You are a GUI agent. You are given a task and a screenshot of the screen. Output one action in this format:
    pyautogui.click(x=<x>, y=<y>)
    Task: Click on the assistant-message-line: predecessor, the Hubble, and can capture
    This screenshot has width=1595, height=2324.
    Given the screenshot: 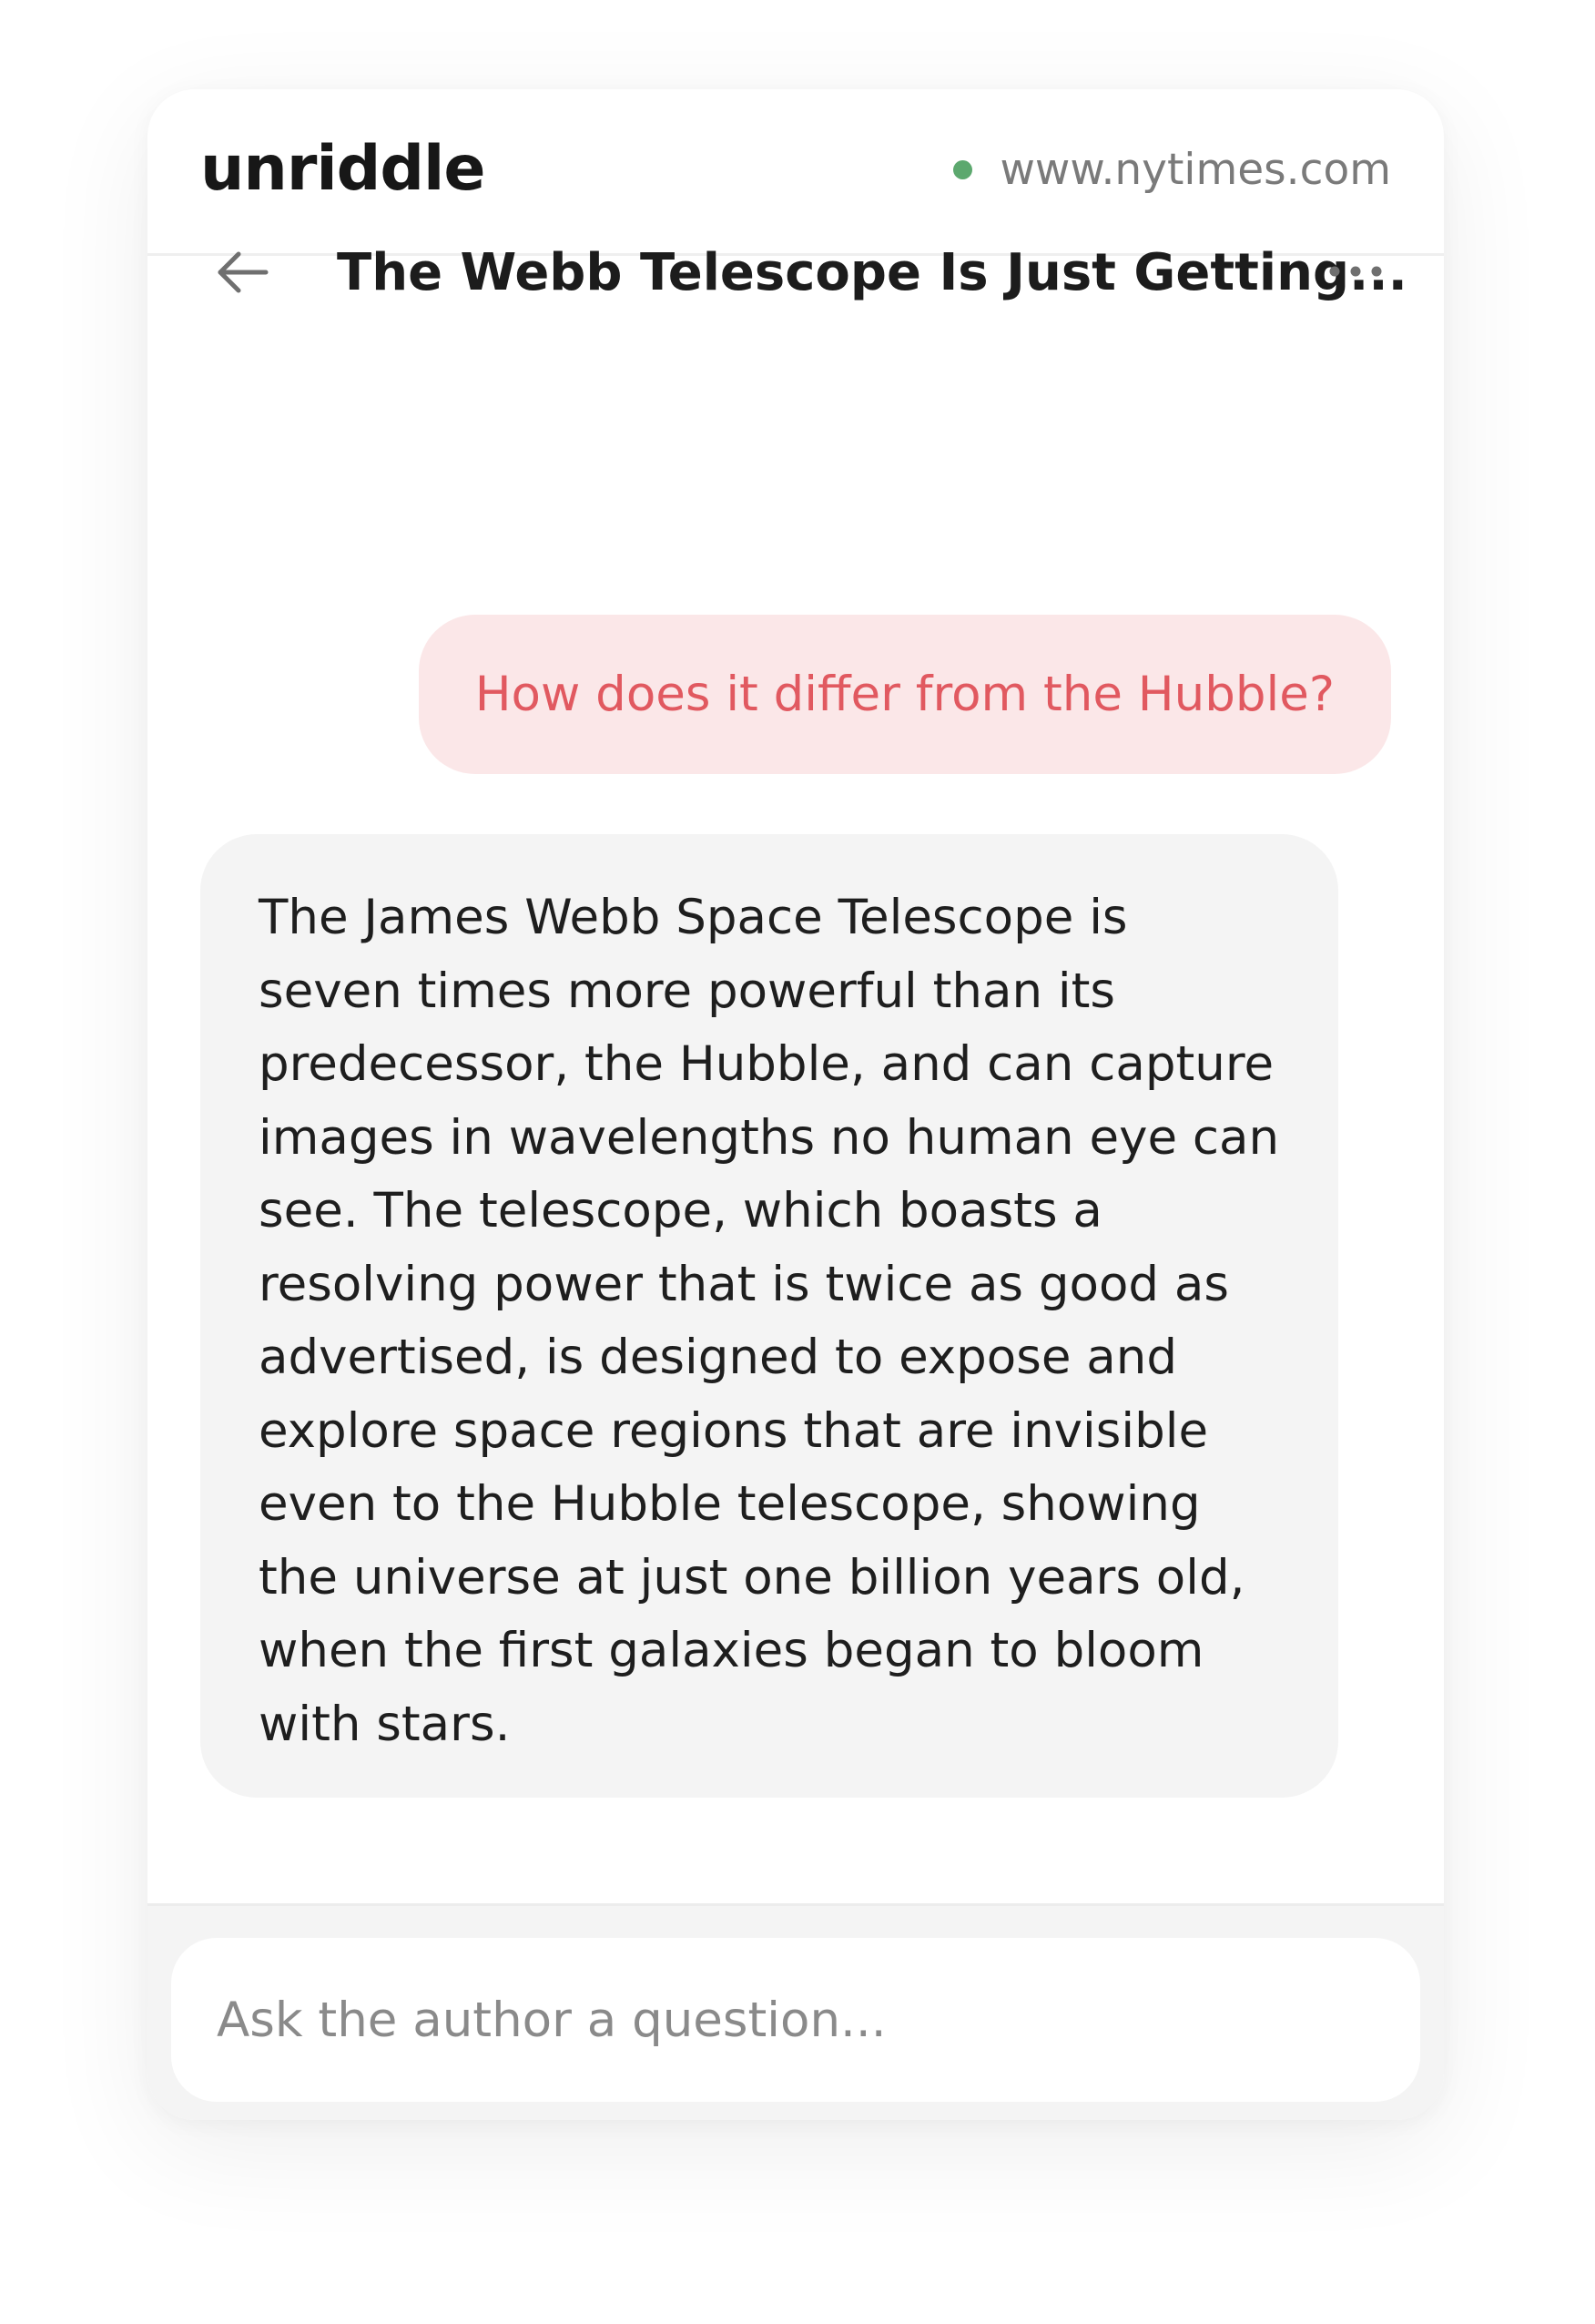 What is the action you would take?
    pyautogui.click(x=767, y=1064)
    